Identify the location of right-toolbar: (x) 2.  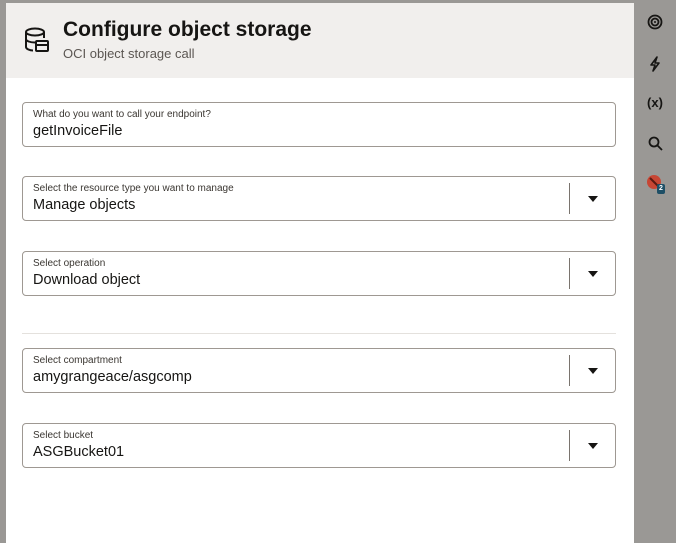
(655, 271).